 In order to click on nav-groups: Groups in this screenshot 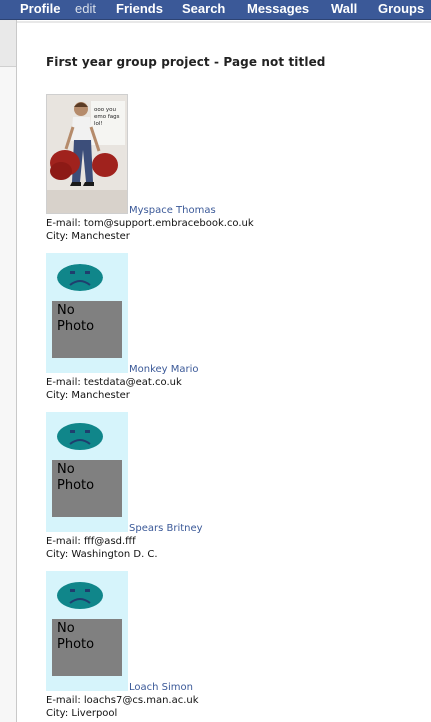, I will do `click(401, 8)`.